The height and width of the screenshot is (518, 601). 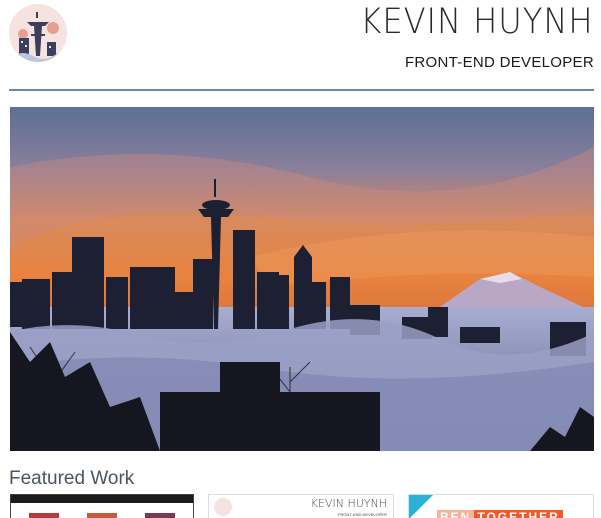 I want to click on wordmark-part-1: BEN, so click(x=456, y=514).